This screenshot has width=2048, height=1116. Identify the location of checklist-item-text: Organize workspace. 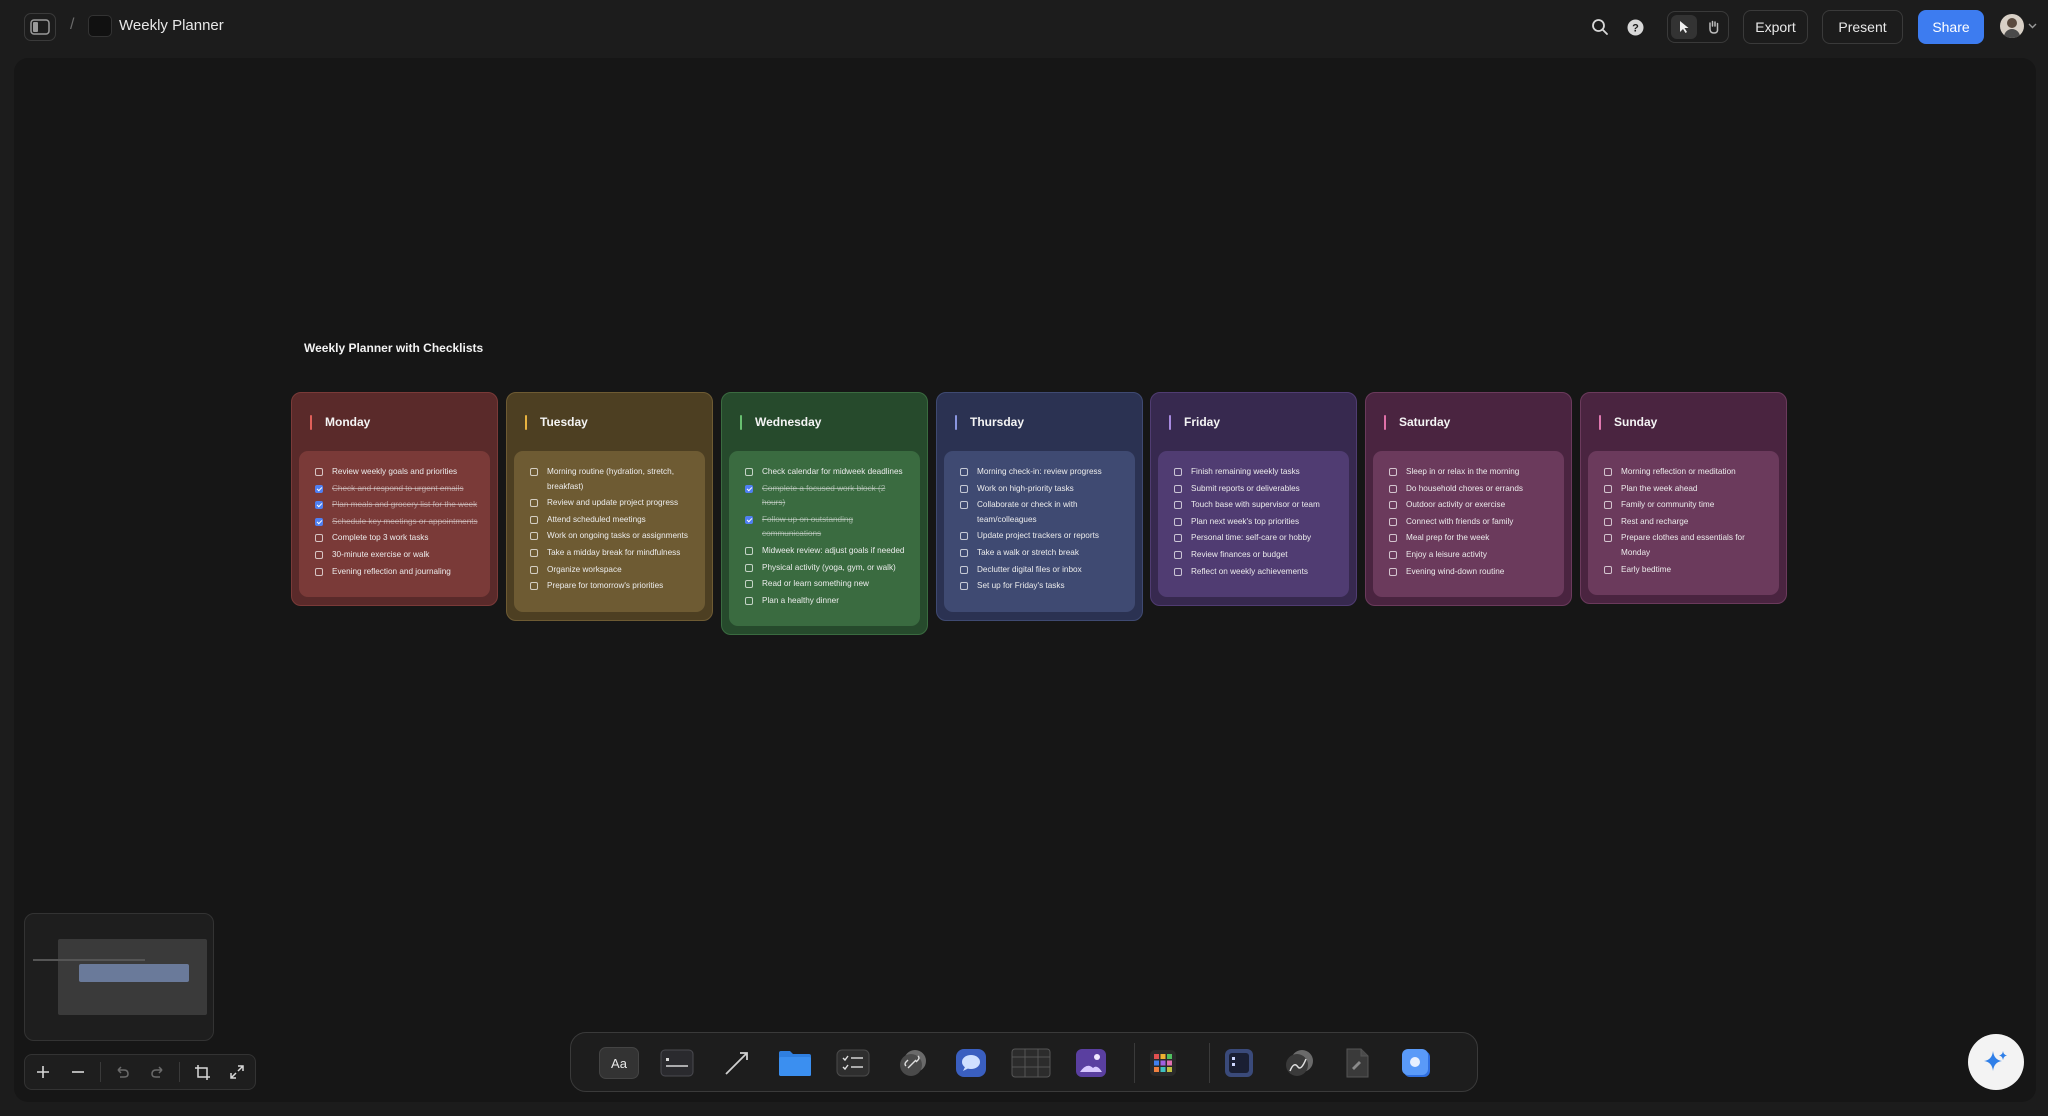
(584, 570).